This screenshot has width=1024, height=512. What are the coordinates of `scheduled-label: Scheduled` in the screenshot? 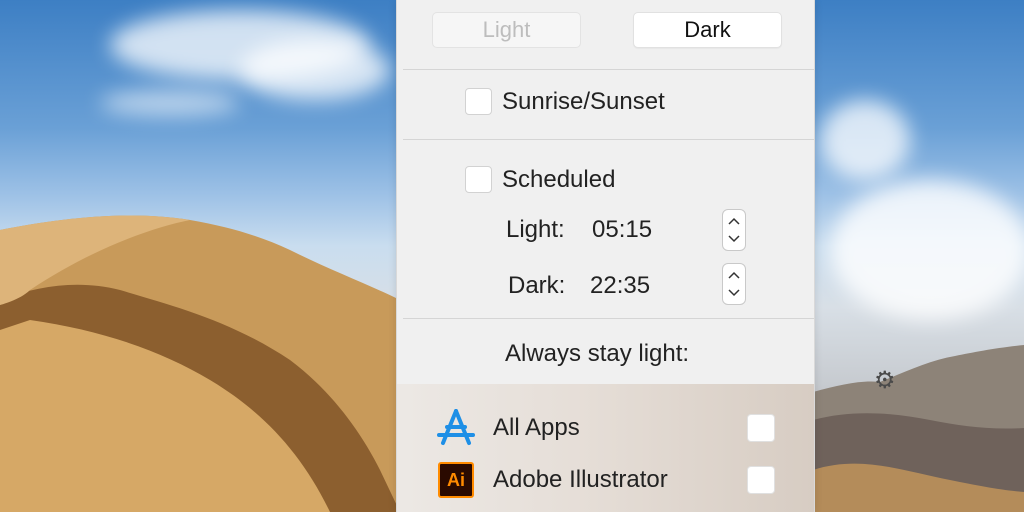 It's located at (559, 179).